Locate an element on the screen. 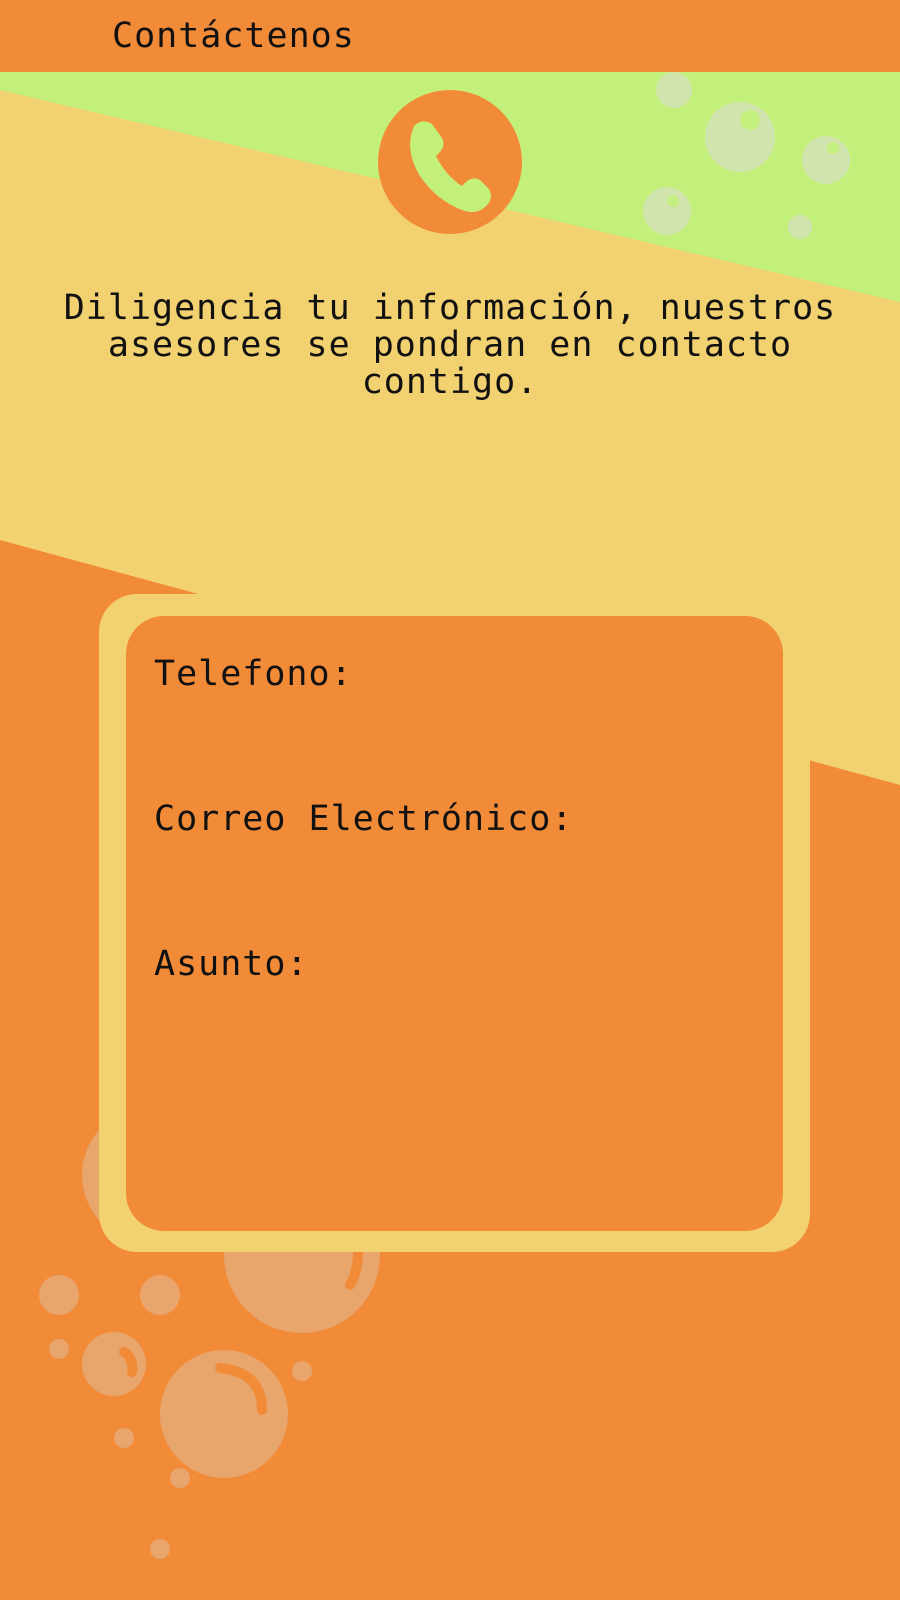  email-input is located at coordinates (454, 876).